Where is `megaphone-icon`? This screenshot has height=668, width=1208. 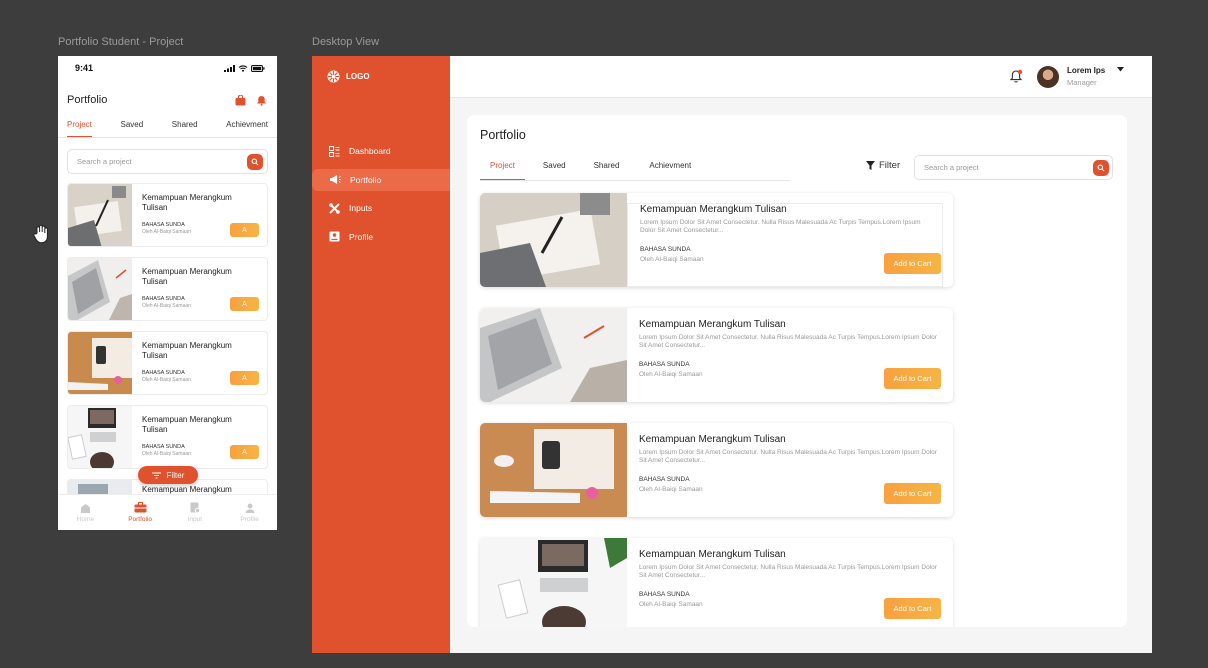 megaphone-icon is located at coordinates (335, 179).